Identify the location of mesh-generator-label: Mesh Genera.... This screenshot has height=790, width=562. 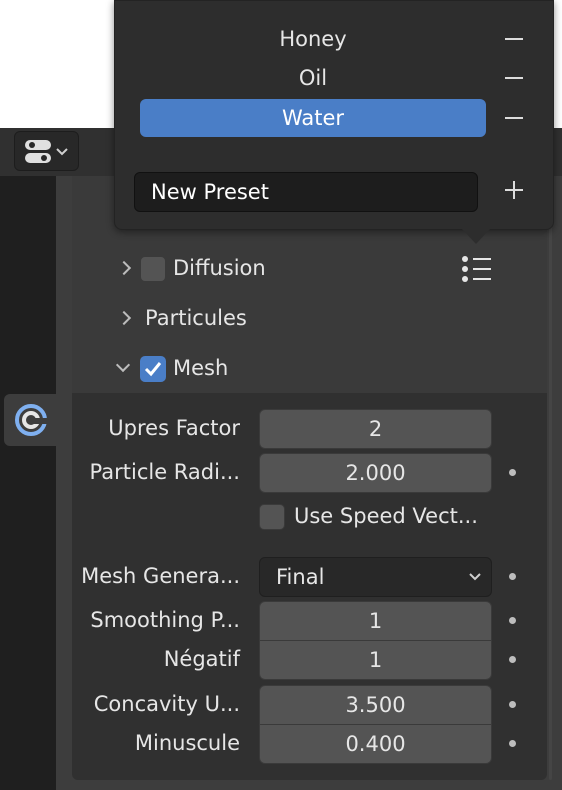
(160, 576).